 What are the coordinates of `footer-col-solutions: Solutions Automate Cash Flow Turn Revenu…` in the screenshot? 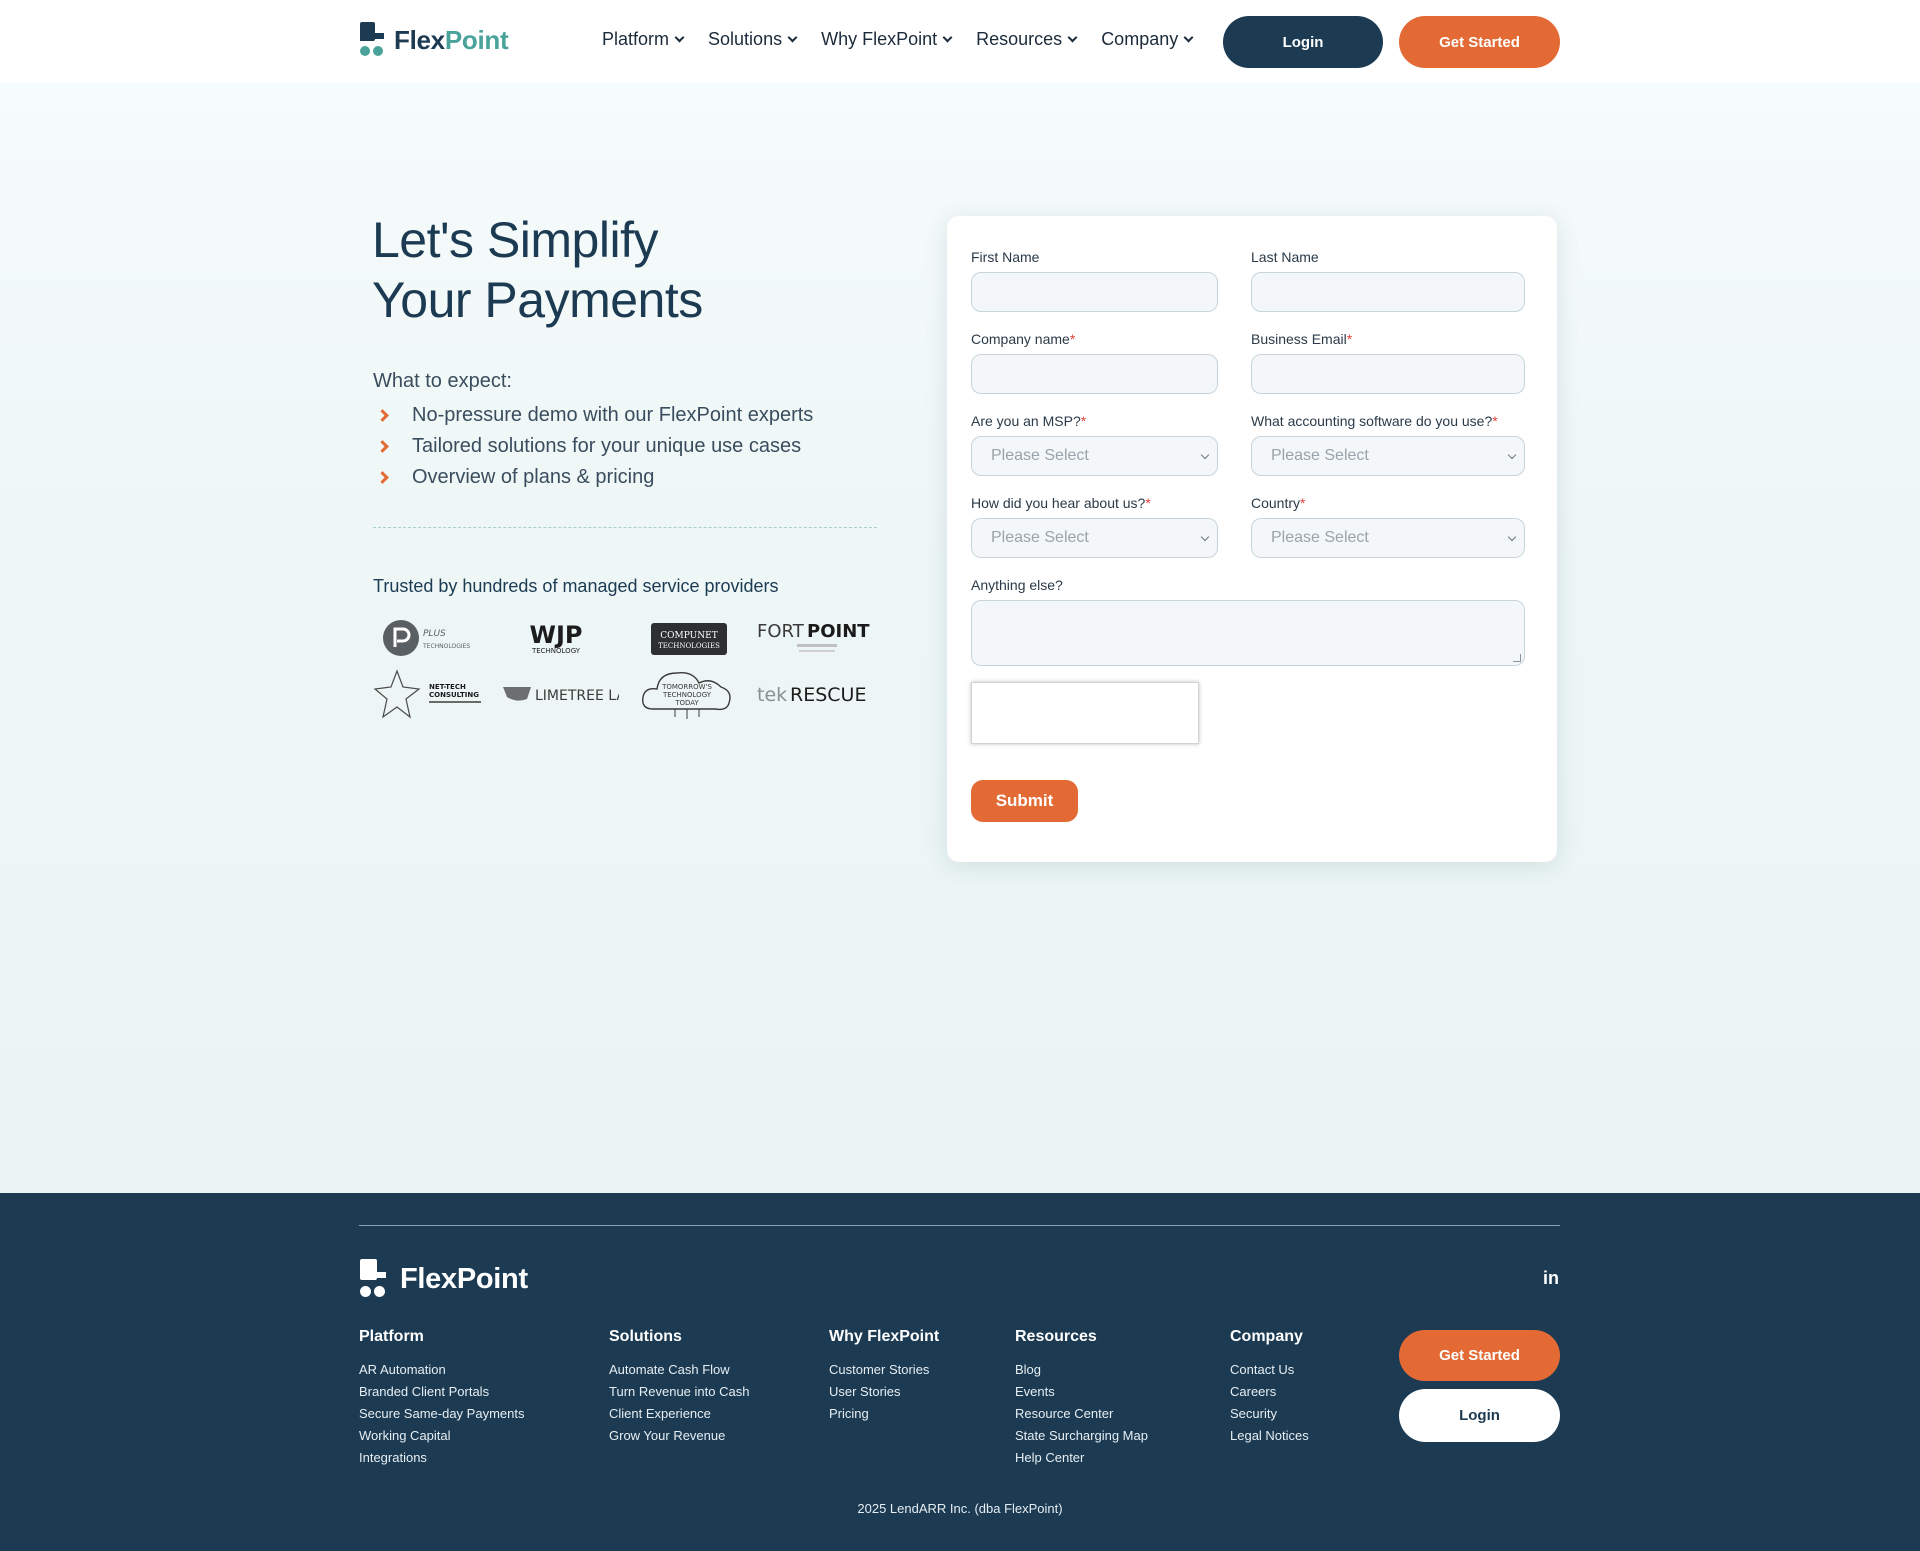 It's located at (679, 1387).